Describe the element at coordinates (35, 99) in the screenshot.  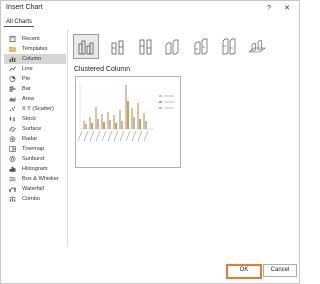
I see `sidebar-item-area: Area` at that location.